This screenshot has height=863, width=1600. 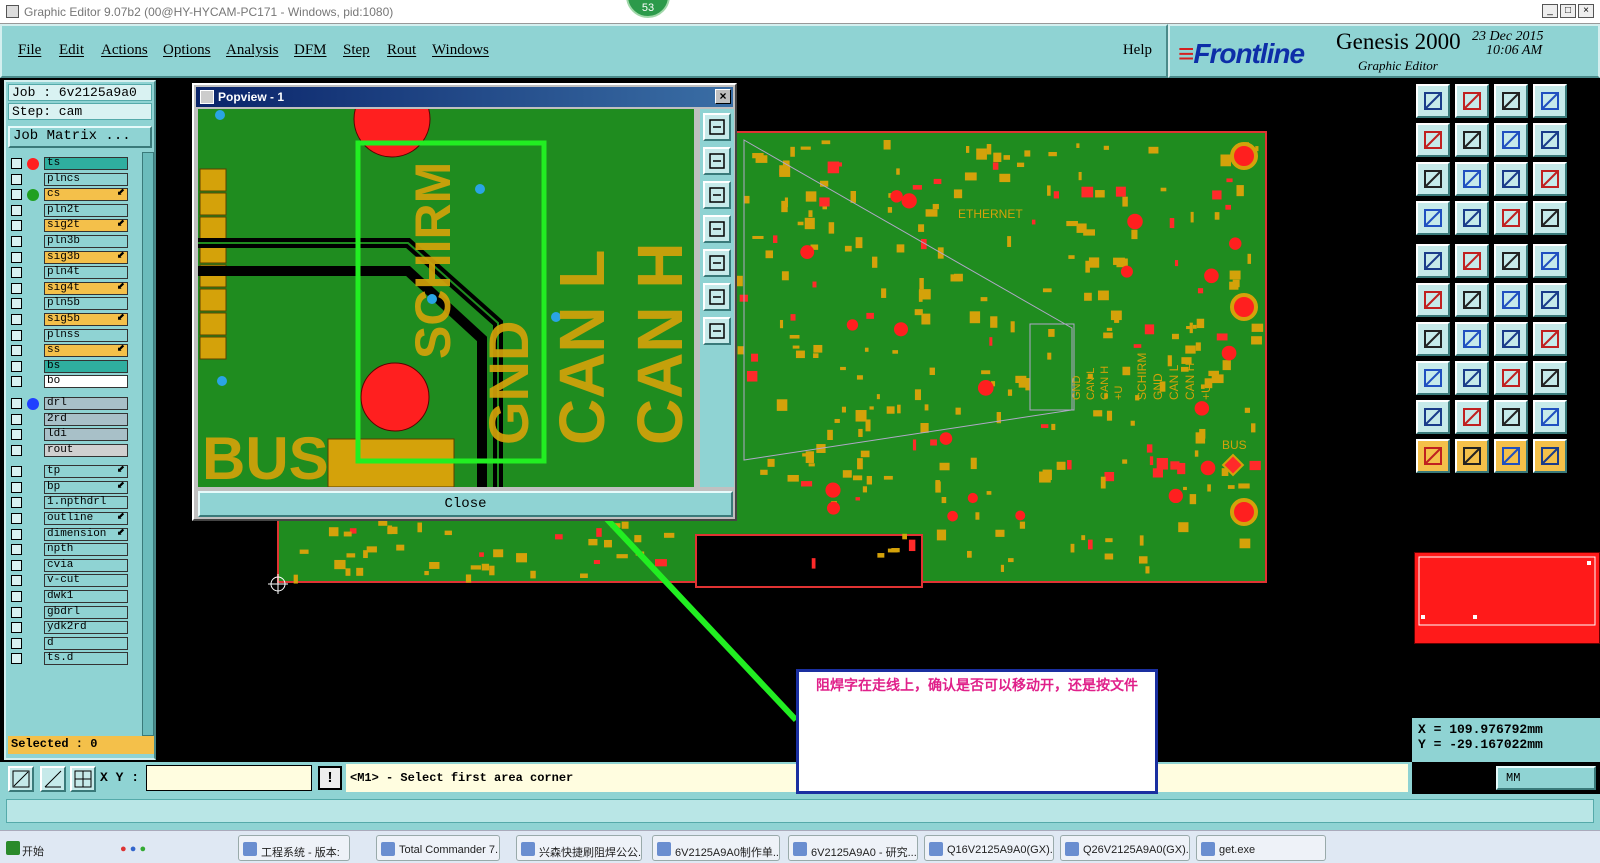 What do you see at coordinates (1550, 417) in the screenshot?
I see `text-edit-icon` at bounding box center [1550, 417].